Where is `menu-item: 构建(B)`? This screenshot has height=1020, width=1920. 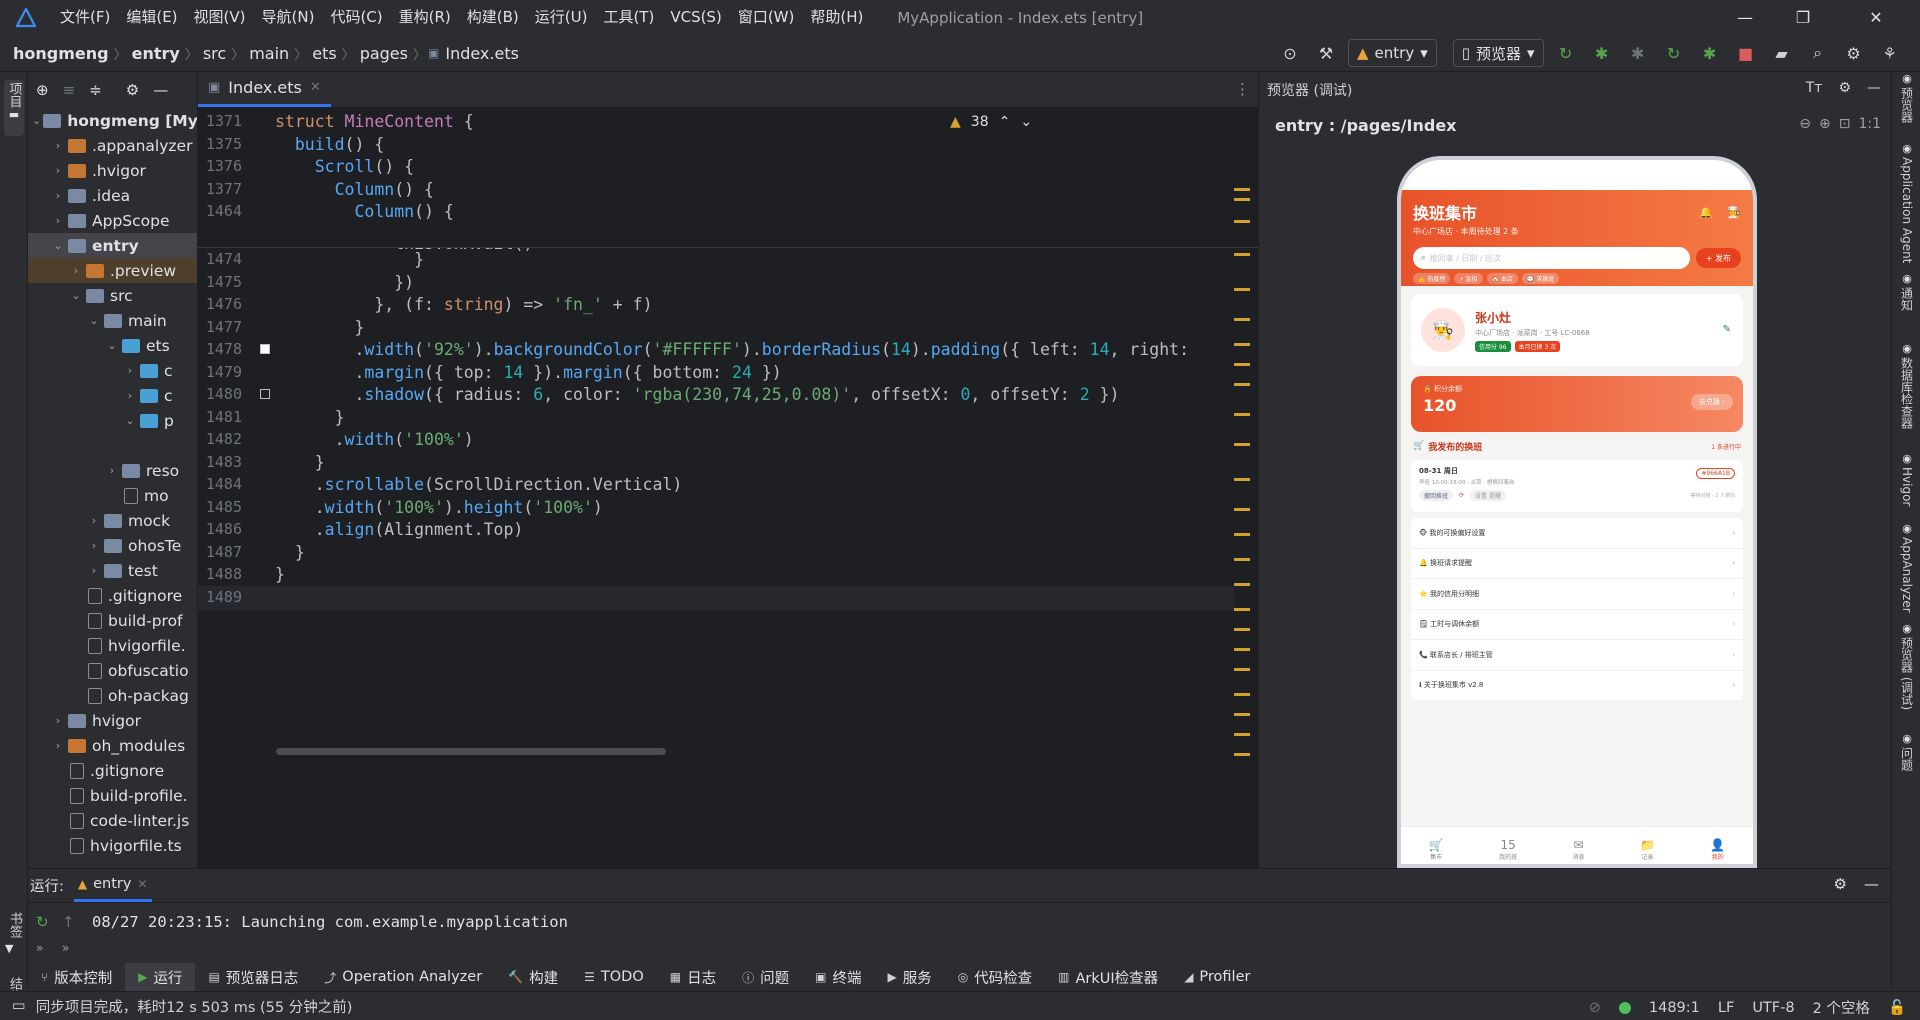
menu-item: 构建(B) is located at coordinates (493, 17).